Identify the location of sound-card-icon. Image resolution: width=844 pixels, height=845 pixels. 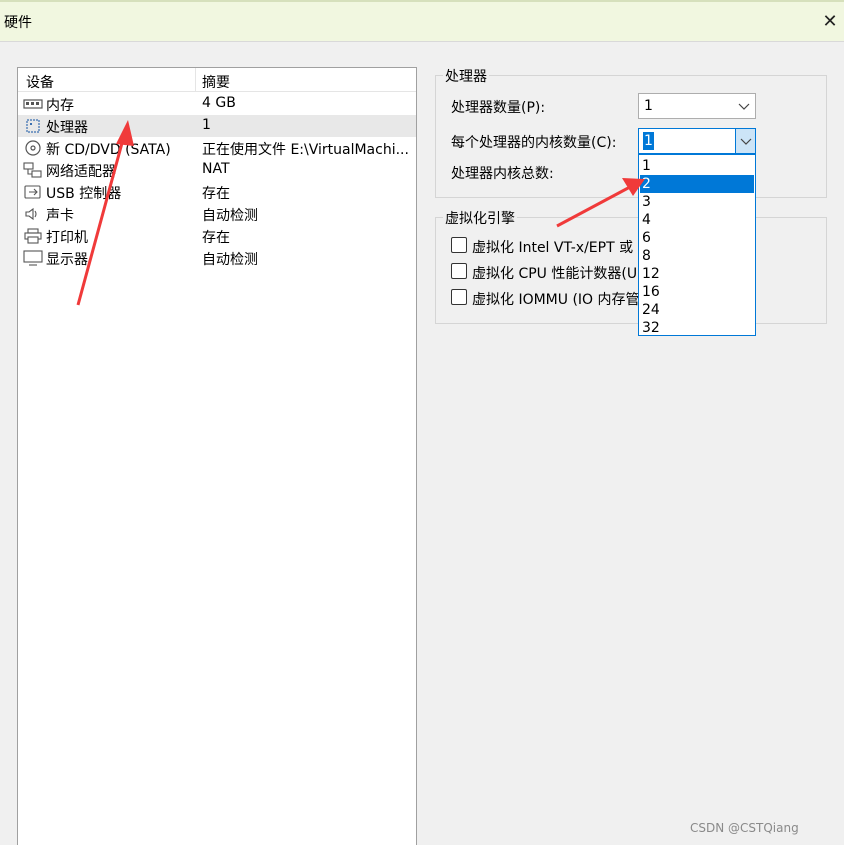
(31, 214).